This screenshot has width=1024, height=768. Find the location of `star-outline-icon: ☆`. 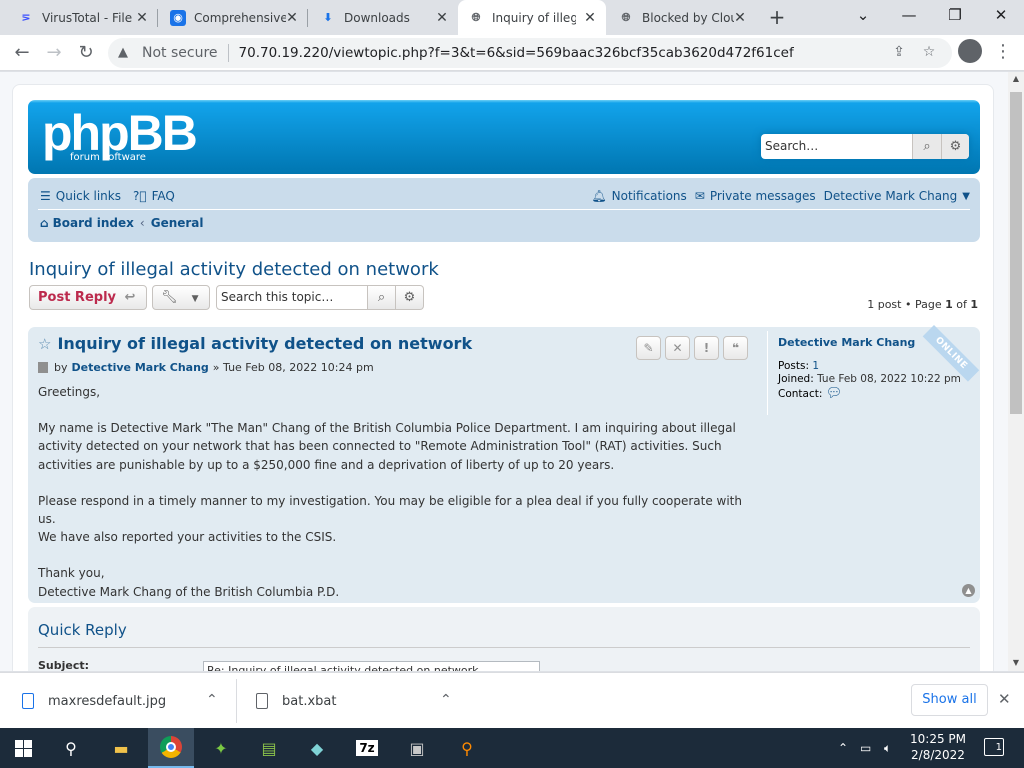

star-outline-icon: ☆ is located at coordinates (44, 344).